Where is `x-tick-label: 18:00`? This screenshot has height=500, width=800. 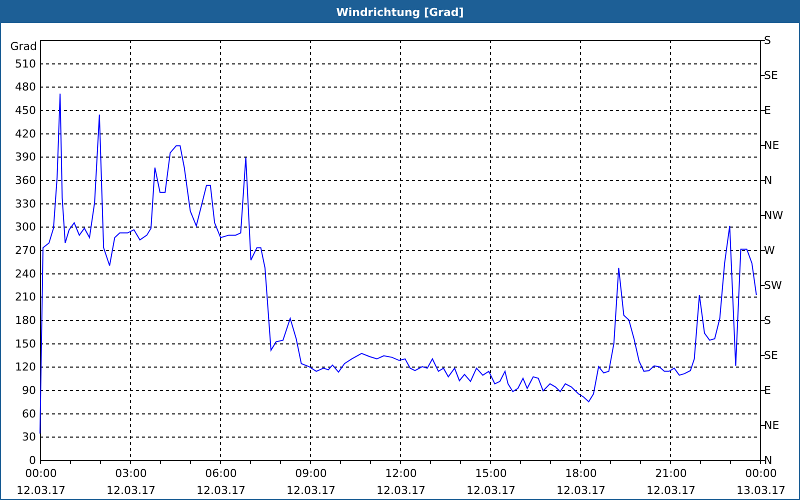 x-tick-label: 18:00 is located at coordinates (581, 473).